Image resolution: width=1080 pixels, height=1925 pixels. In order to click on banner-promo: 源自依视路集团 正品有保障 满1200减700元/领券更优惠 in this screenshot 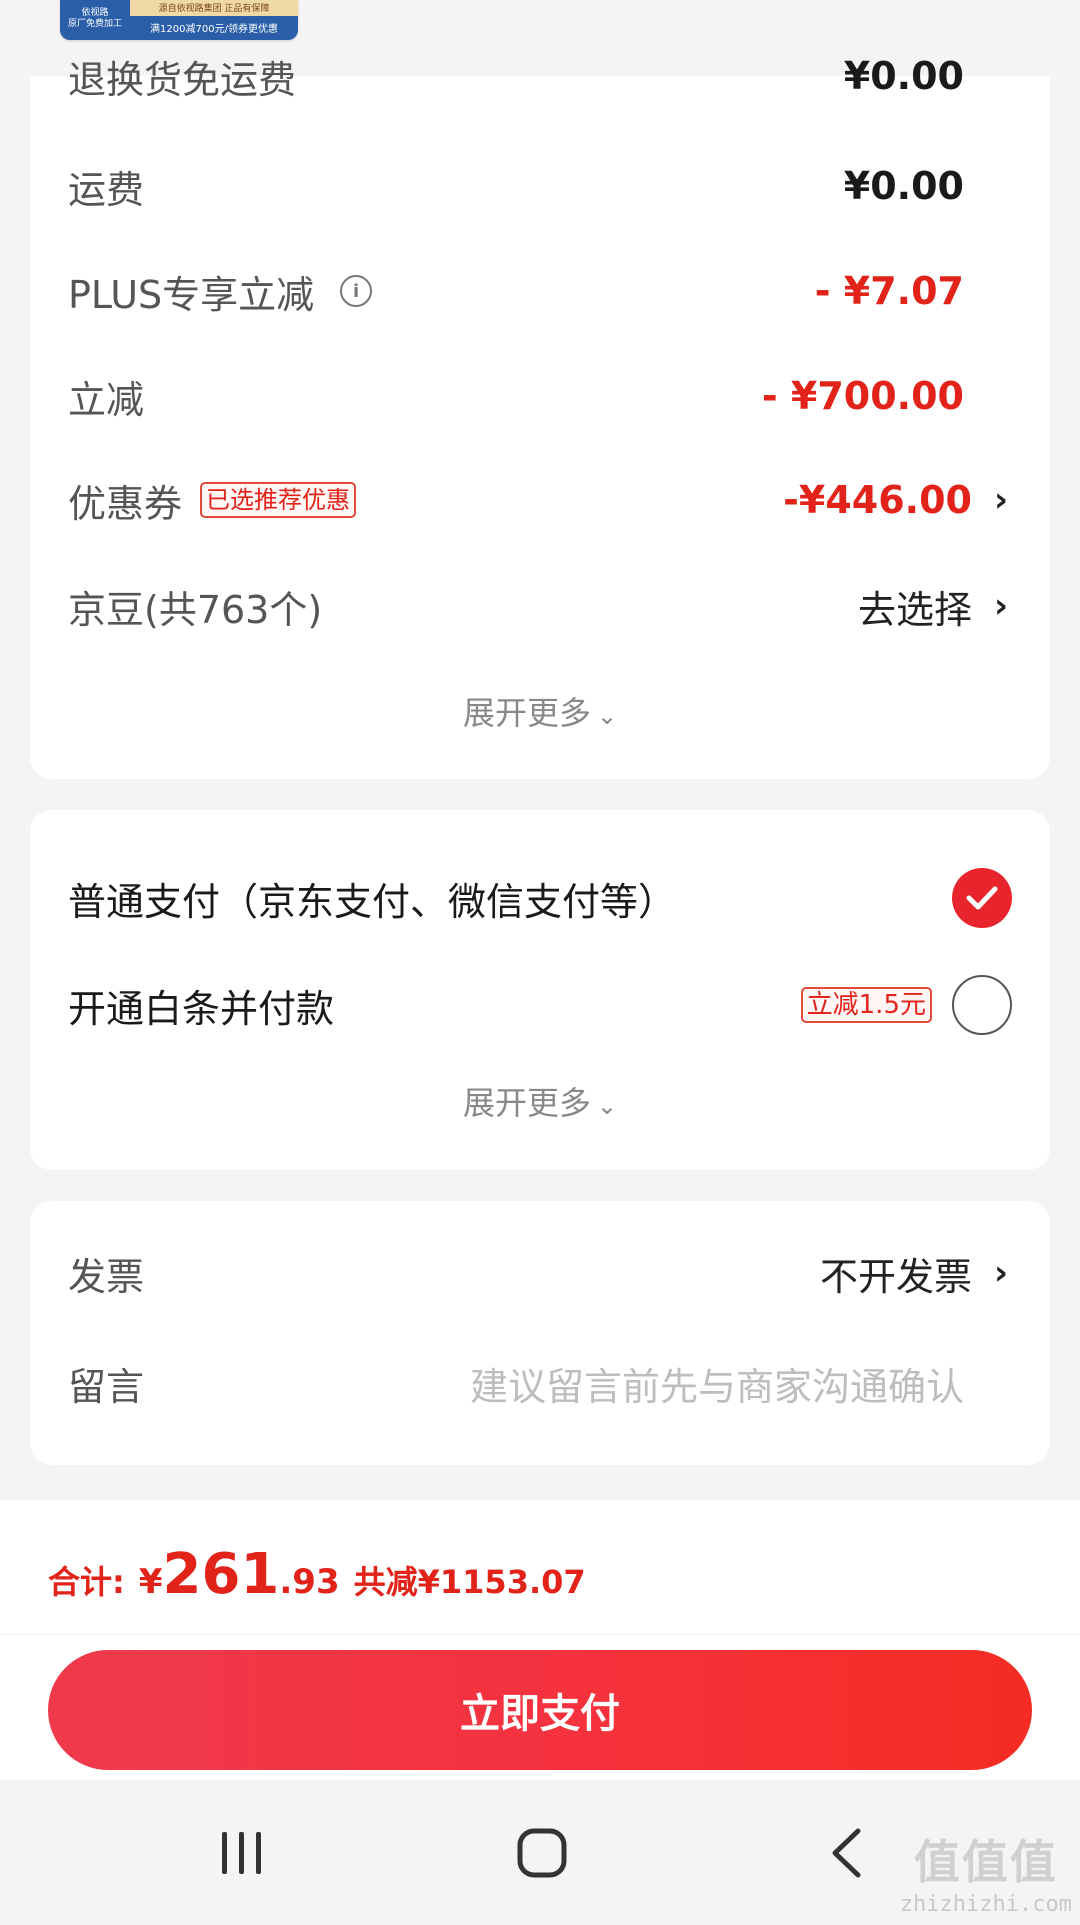, I will do `click(214, 20)`.